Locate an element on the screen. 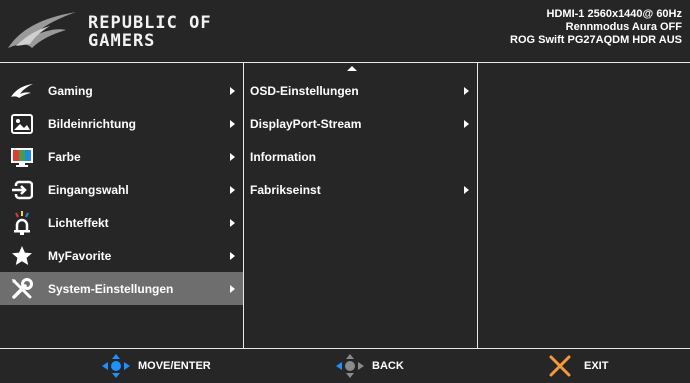 The height and width of the screenshot is (383, 690). status-line-1: HDMI-1 2560x1440@ 60Hz is located at coordinates (614, 14).